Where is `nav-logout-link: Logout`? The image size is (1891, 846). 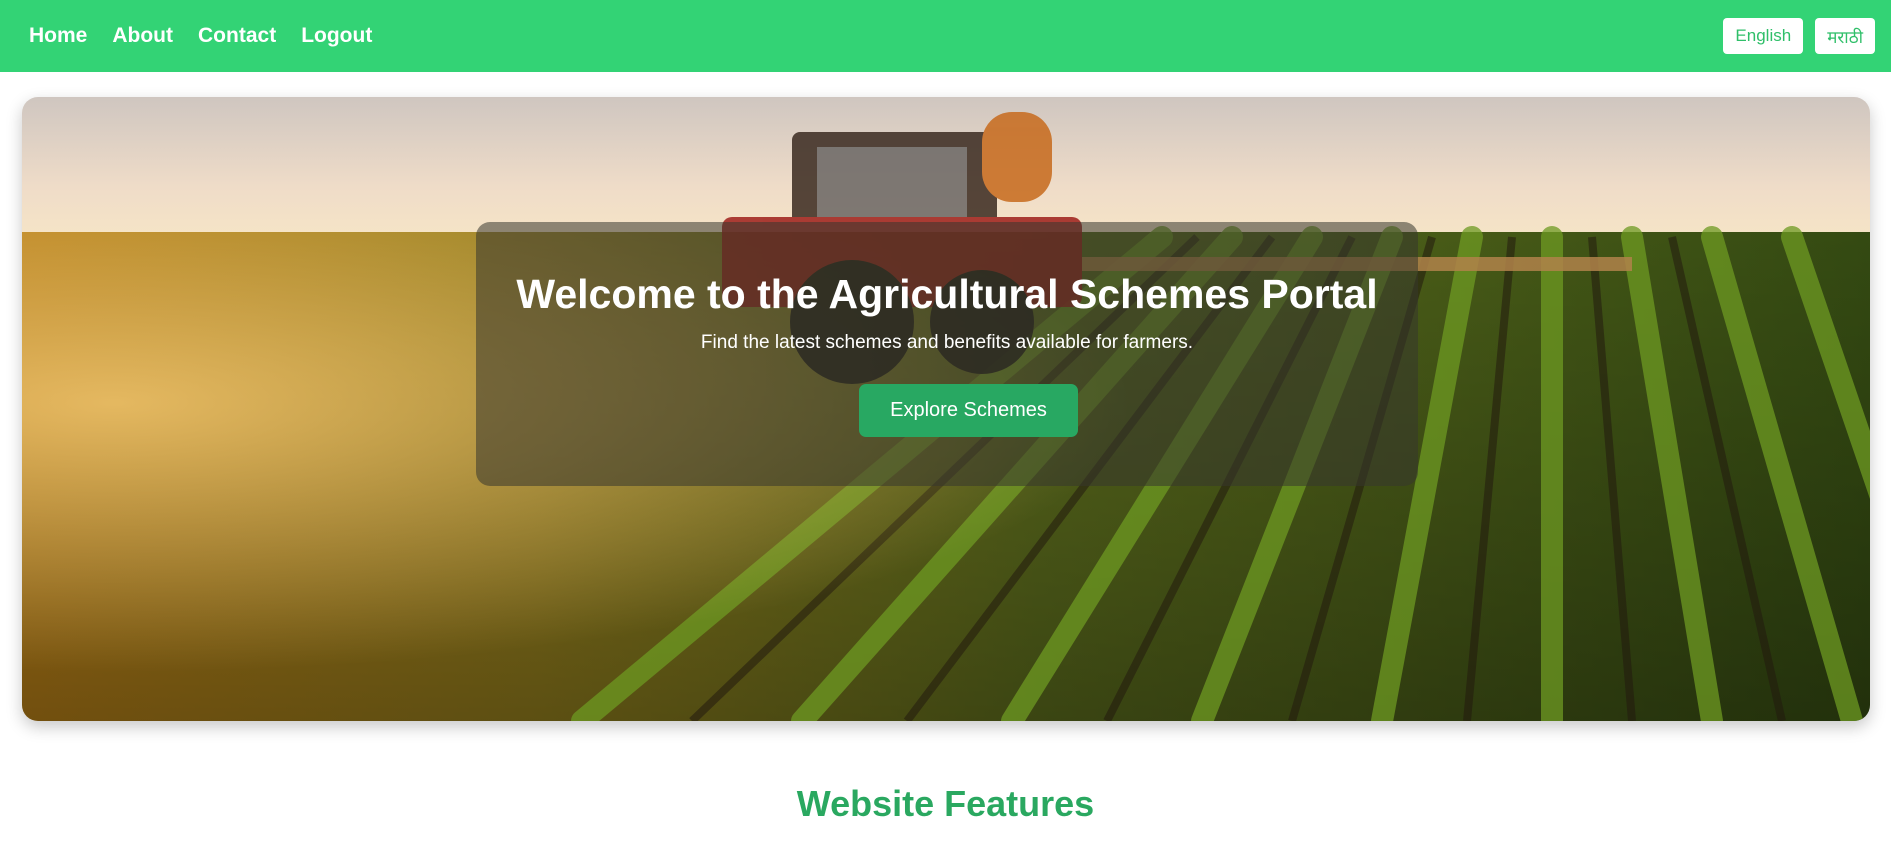 nav-logout-link: Logout is located at coordinates (336, 36).